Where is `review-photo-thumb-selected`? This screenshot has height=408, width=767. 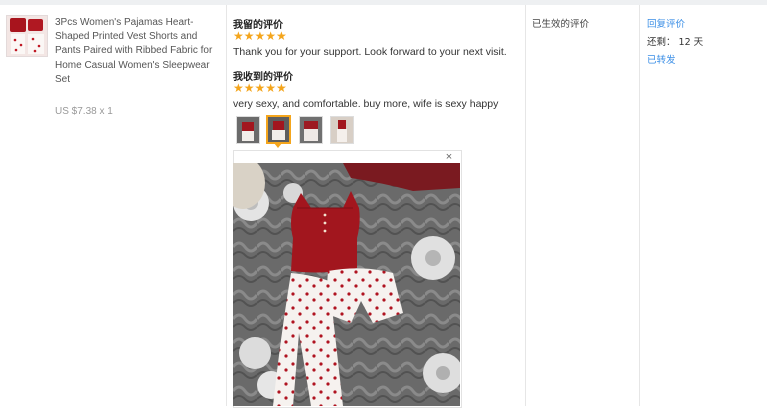 review-photo-thumb-selected is located at coordinates (278, 129).